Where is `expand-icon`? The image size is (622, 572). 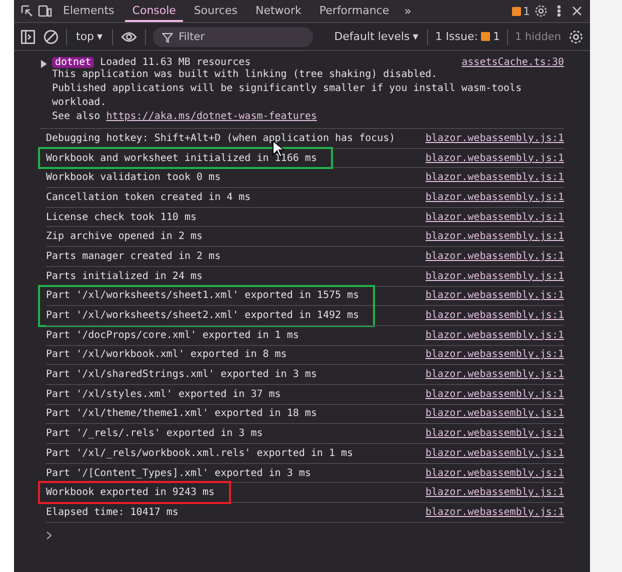
expand-icon is located at coordinates (44, 64).